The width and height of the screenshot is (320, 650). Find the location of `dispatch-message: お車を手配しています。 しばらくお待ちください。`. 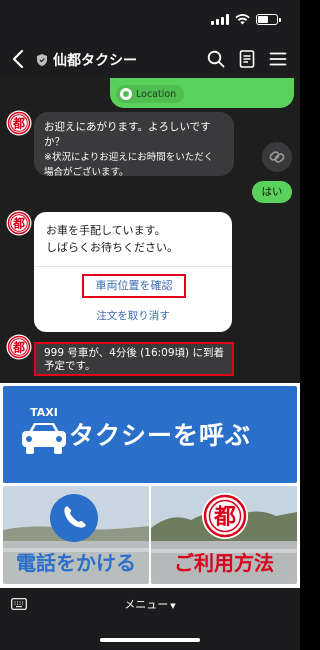

dispatch-message: お車を手配しています。 しばらくお待ちください。 is located at coordinates (112, 239).